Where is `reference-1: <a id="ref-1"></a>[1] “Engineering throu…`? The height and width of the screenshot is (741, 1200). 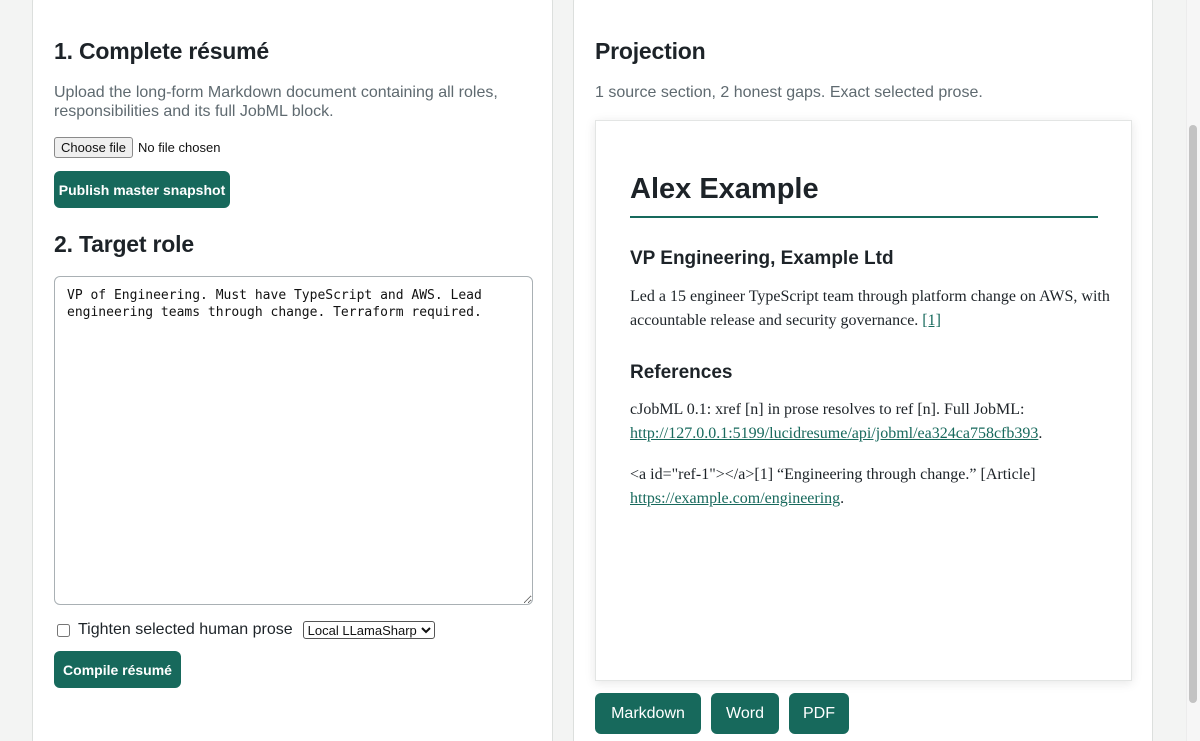
reference-1: <a id="ref-1"></a>[1] “Engineering throu… is located at coordinates (870, 487).